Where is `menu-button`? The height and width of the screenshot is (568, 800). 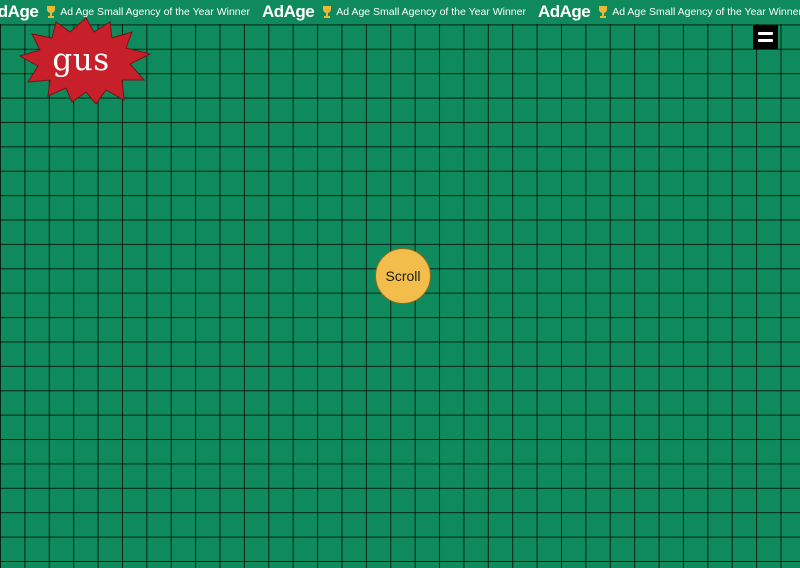 menu-button is located at coordinates (765, 37).